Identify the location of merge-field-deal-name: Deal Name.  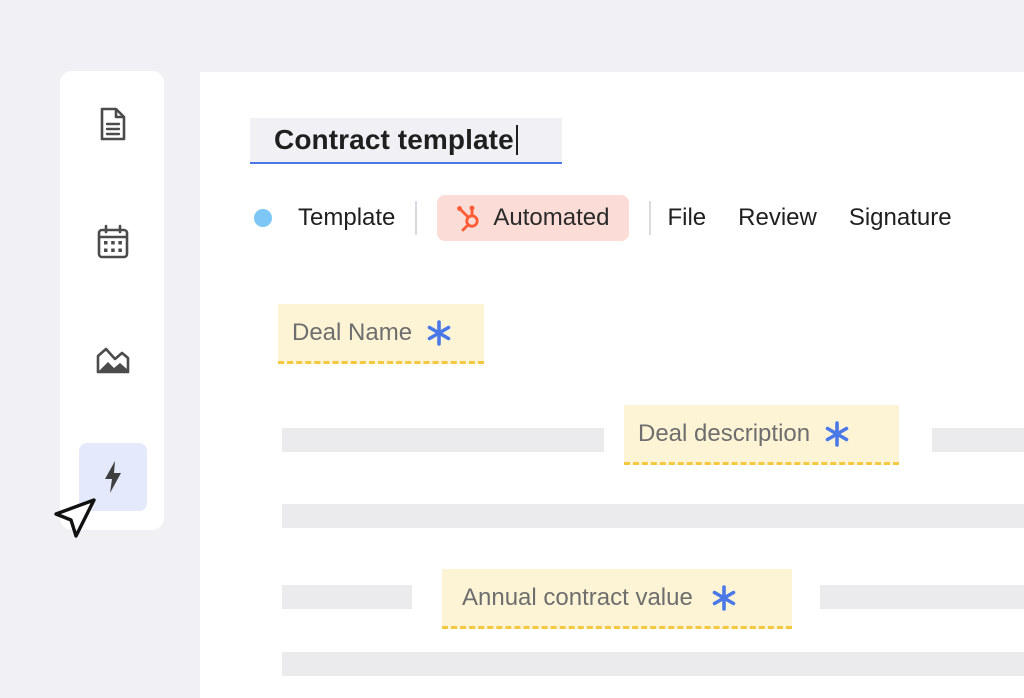
(381, 334).